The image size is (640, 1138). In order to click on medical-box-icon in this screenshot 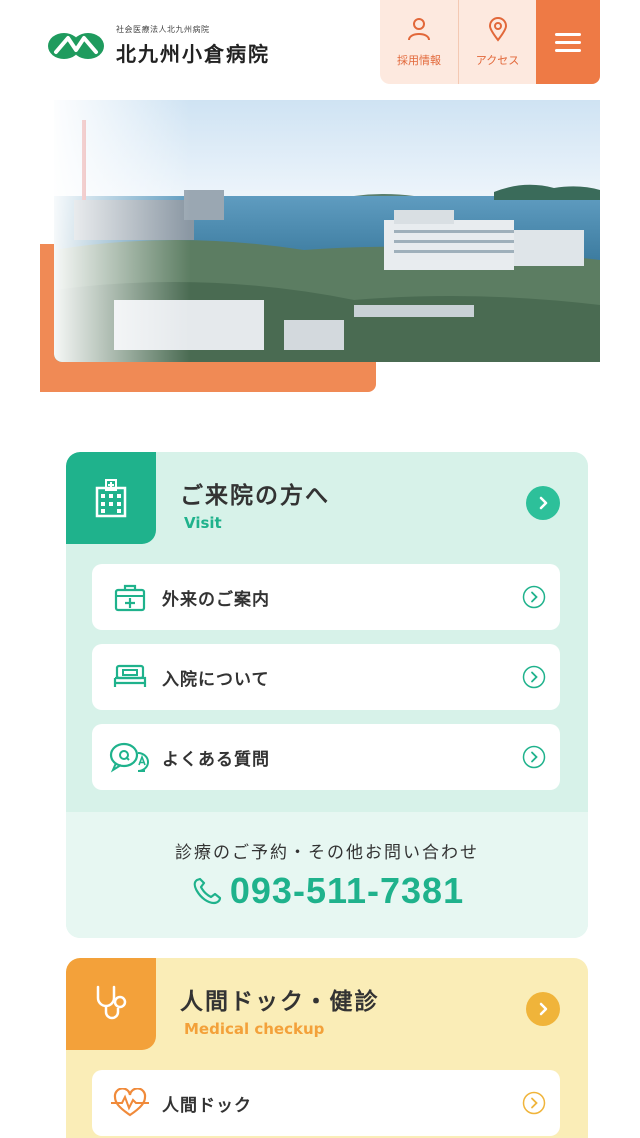, I will do `click(130, 597)`.